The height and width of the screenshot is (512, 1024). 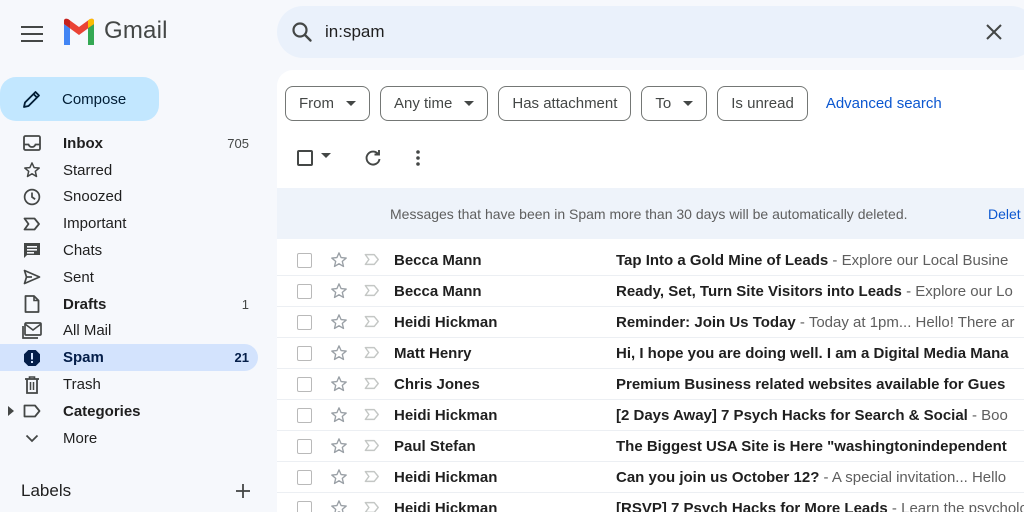 What do you see at coordinates (31, 99) in the screenshot?
I see `pencil-icon` at bounding box center [31, 99].